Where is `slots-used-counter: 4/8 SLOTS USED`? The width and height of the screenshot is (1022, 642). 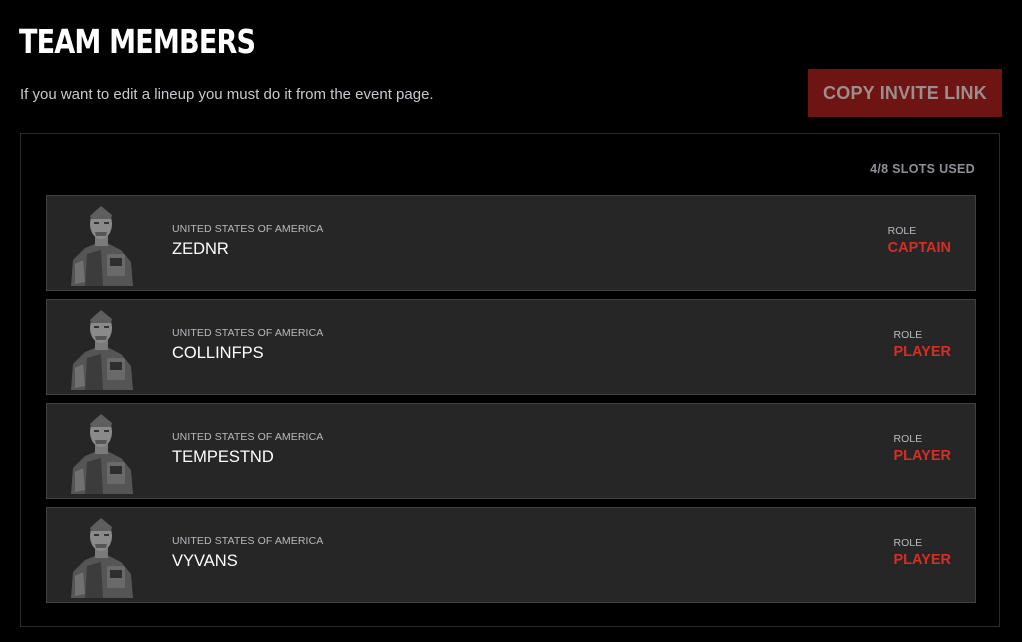 slots-used-counter: 4/8 SLOTS USED is located at coordinates (922, 169).